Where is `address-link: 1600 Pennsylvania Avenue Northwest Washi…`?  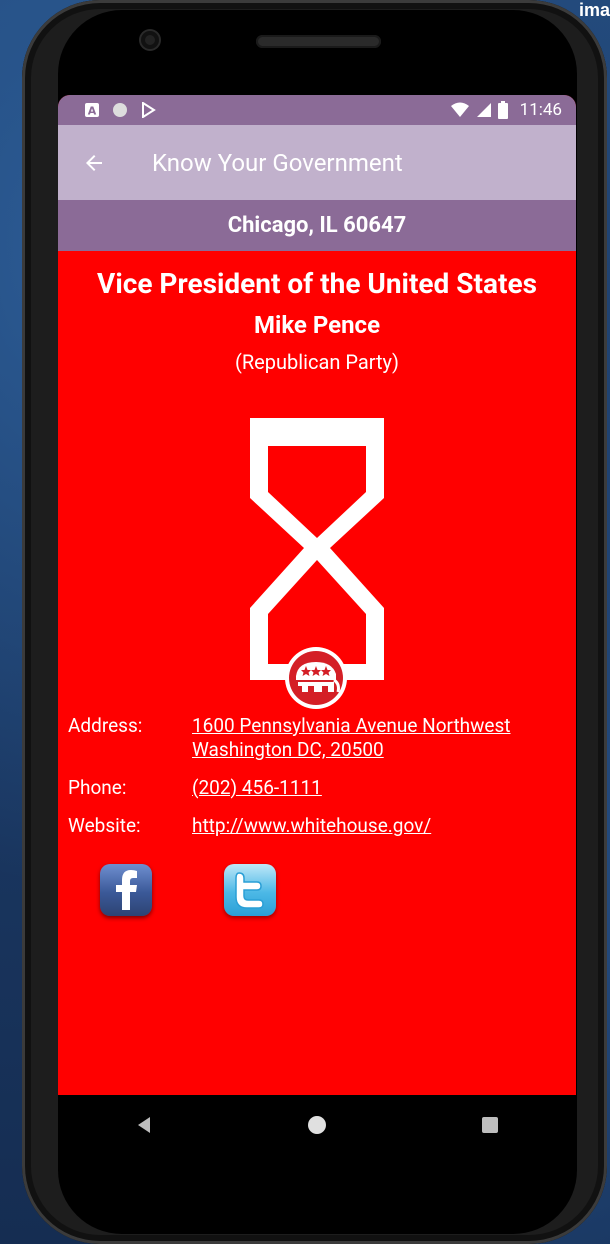
address-link: 1600 Pennsylvania Avenue Northwest Washi… is located at coordinates (351, 738).